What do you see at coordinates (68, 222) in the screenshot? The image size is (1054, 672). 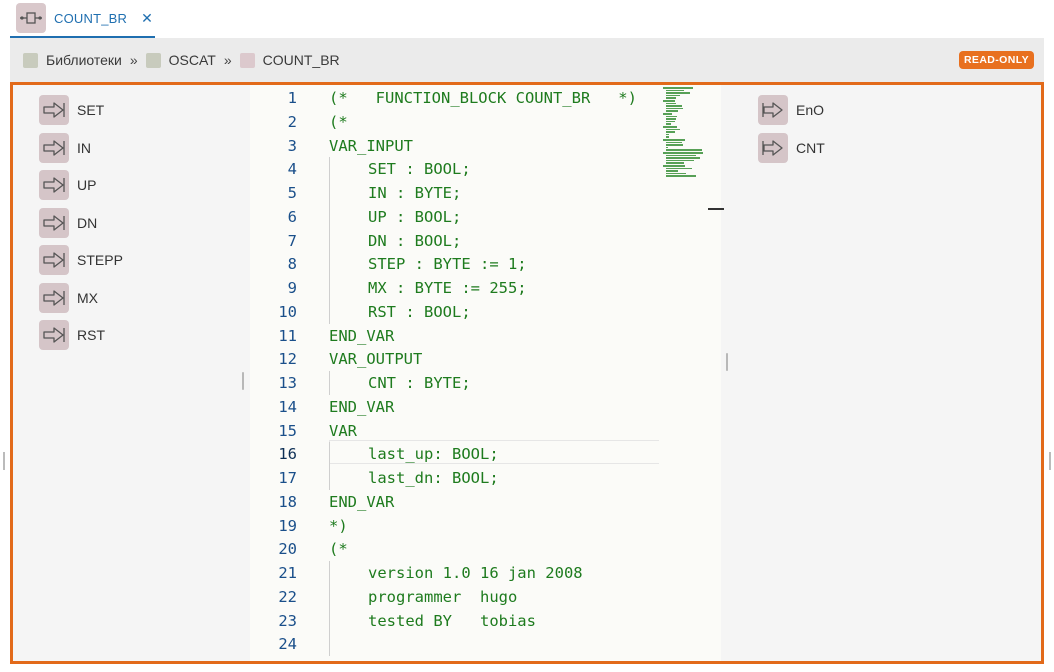 I see `input-pin: DN` at bounding box center [68, 222].